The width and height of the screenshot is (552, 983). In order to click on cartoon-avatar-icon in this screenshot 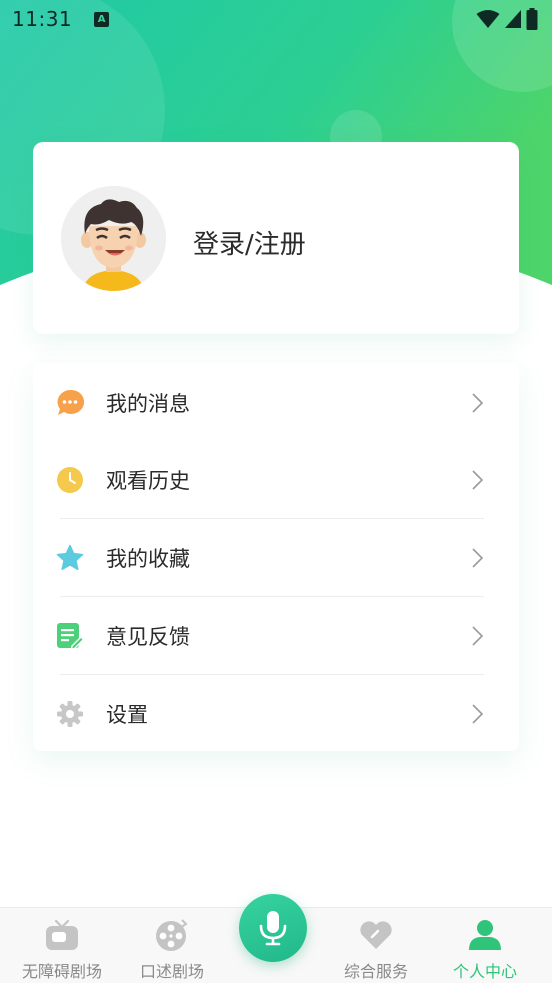, I will do `click(113, 238)`.